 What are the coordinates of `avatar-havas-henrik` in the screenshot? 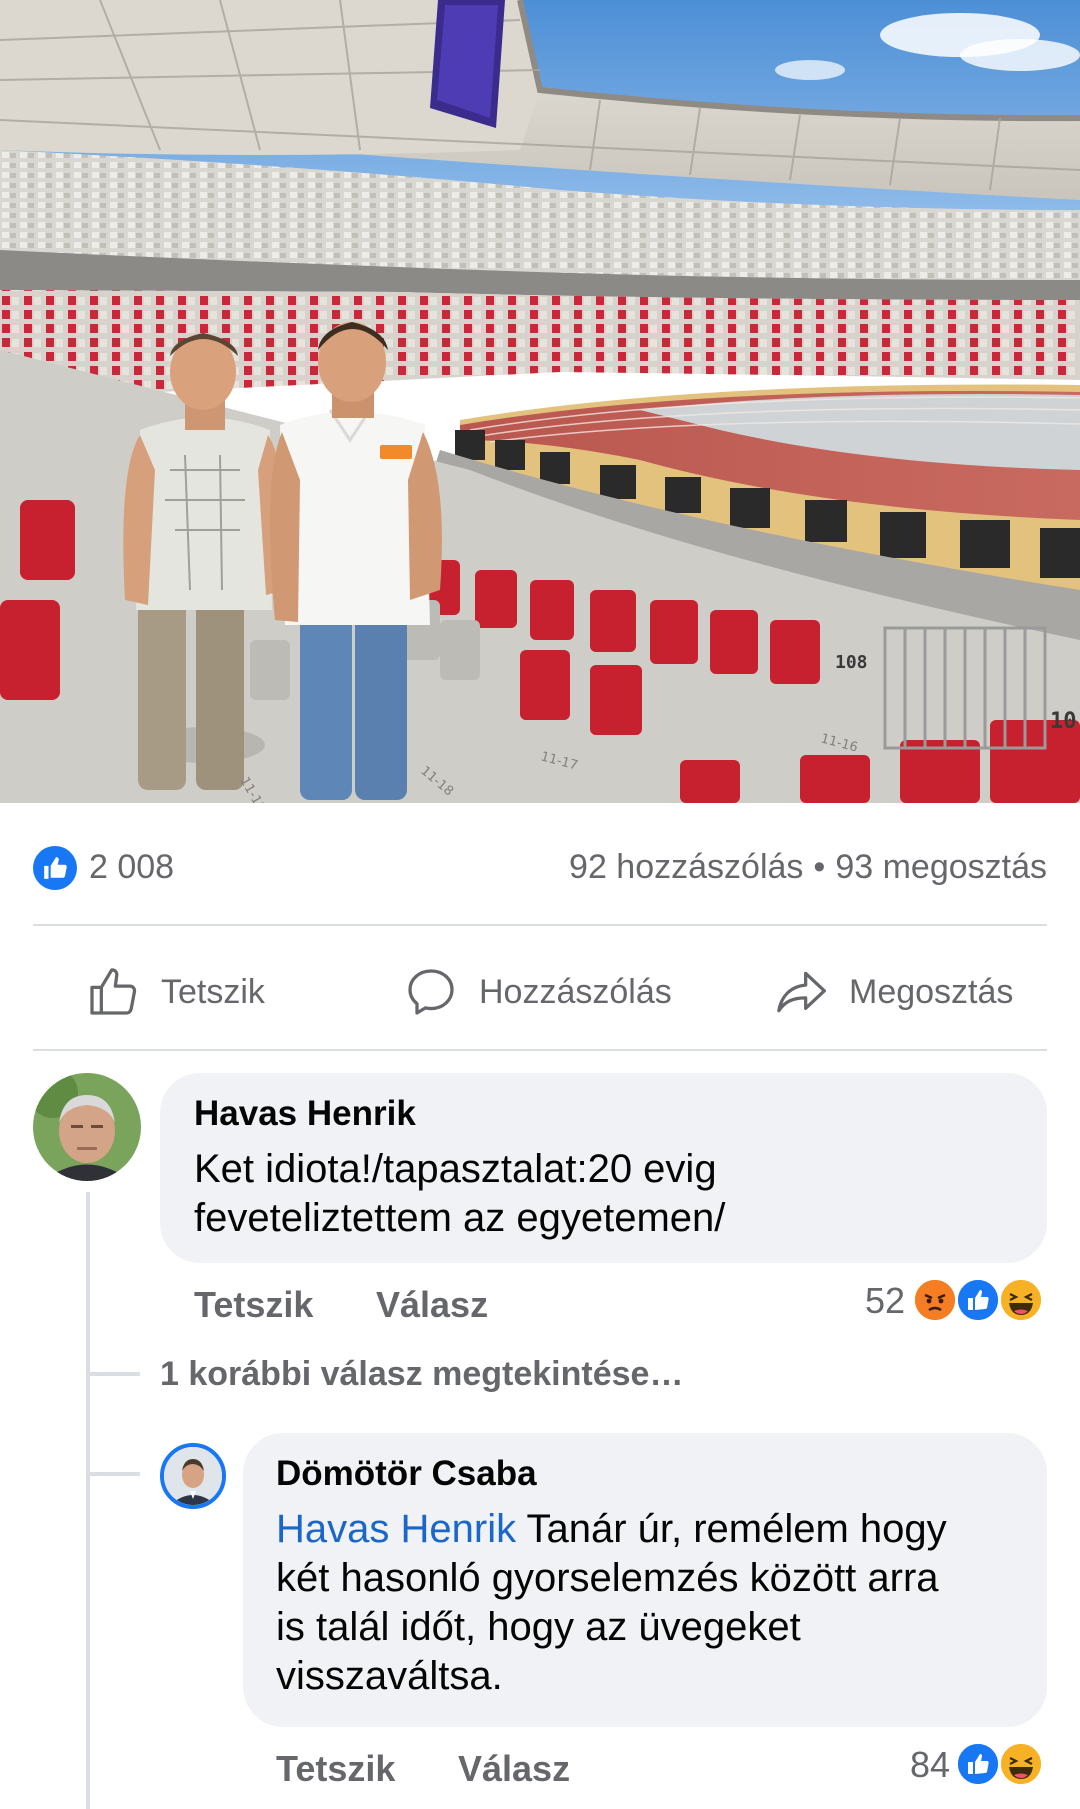 It's located at (87, 1127).